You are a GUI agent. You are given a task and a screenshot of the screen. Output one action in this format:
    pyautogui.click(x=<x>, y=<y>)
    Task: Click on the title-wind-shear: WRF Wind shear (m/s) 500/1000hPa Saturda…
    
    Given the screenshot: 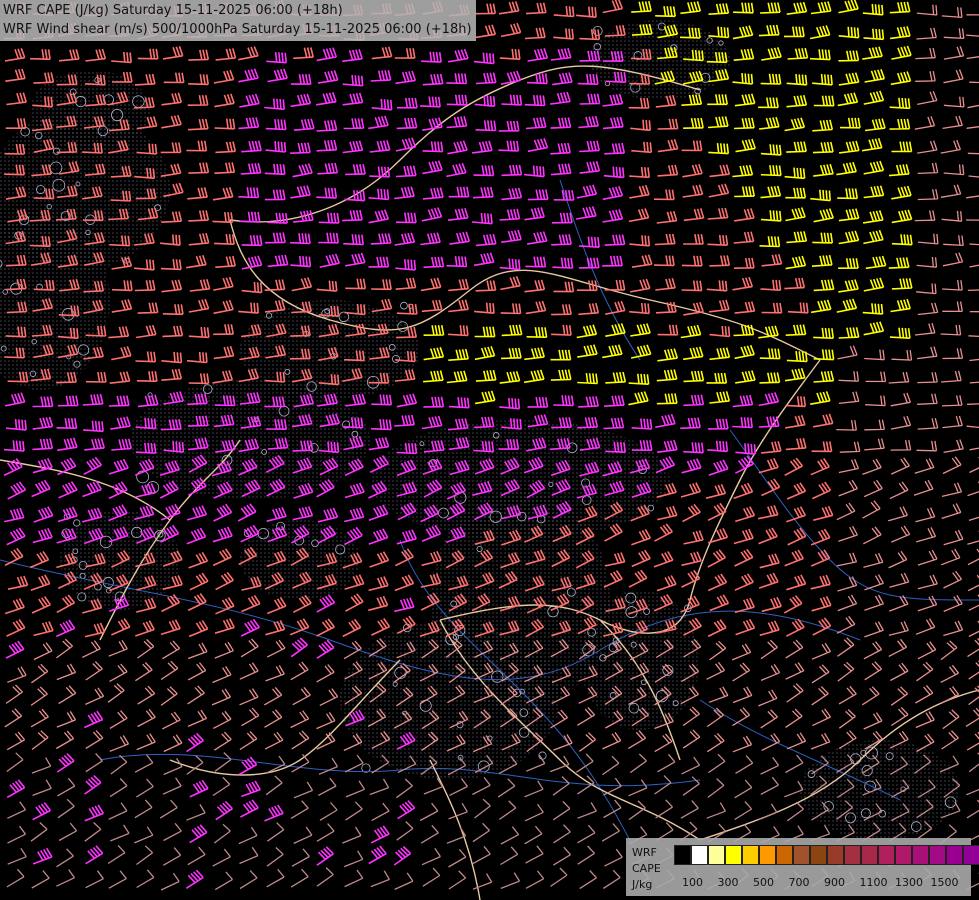 What is the action you would take?
    pyautogui.click(x=237, y=29)
    